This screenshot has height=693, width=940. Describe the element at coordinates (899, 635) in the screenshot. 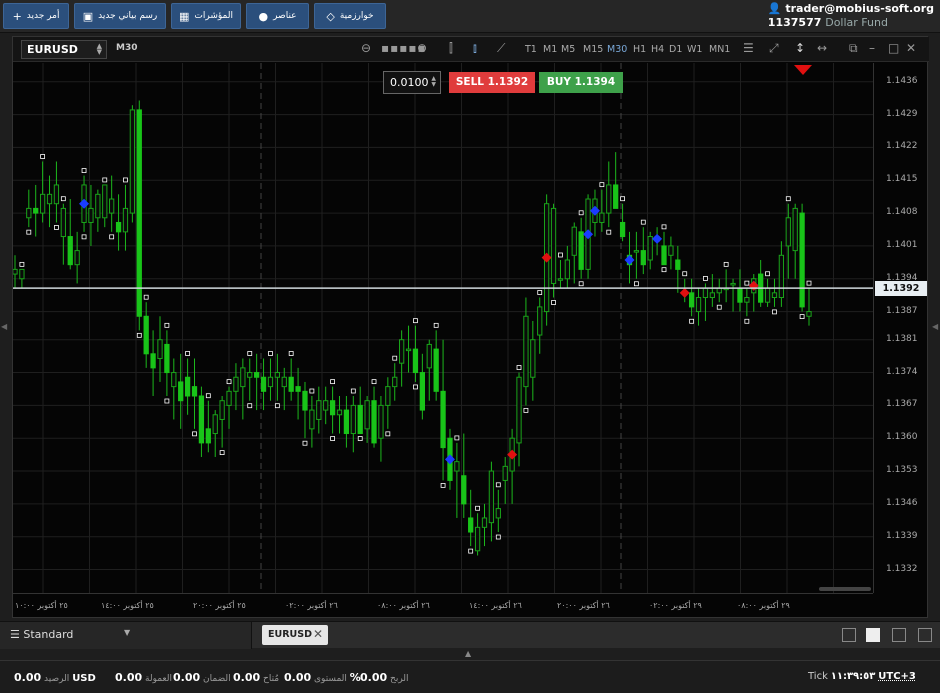

I see `layout-vertical-icon` at that location.